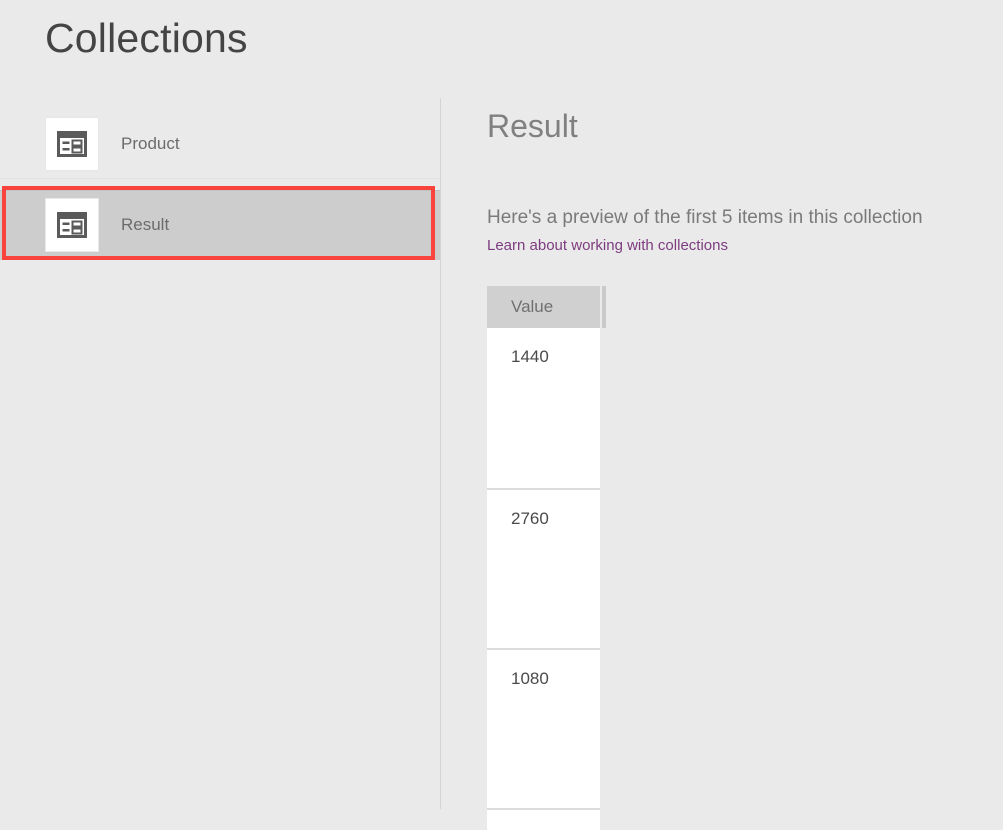 This screenshot has height=830, width=1003. What do you see at coordinates (543, 728) in the screenshot?
I see `table-row: 1080` at bounding box center [543, 728].